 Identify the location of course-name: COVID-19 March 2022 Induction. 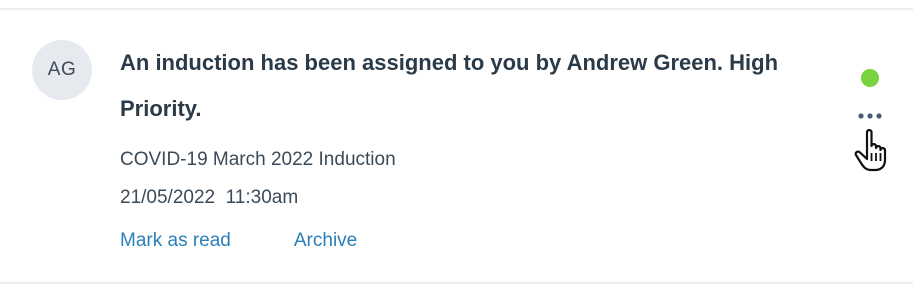
(258, 159).